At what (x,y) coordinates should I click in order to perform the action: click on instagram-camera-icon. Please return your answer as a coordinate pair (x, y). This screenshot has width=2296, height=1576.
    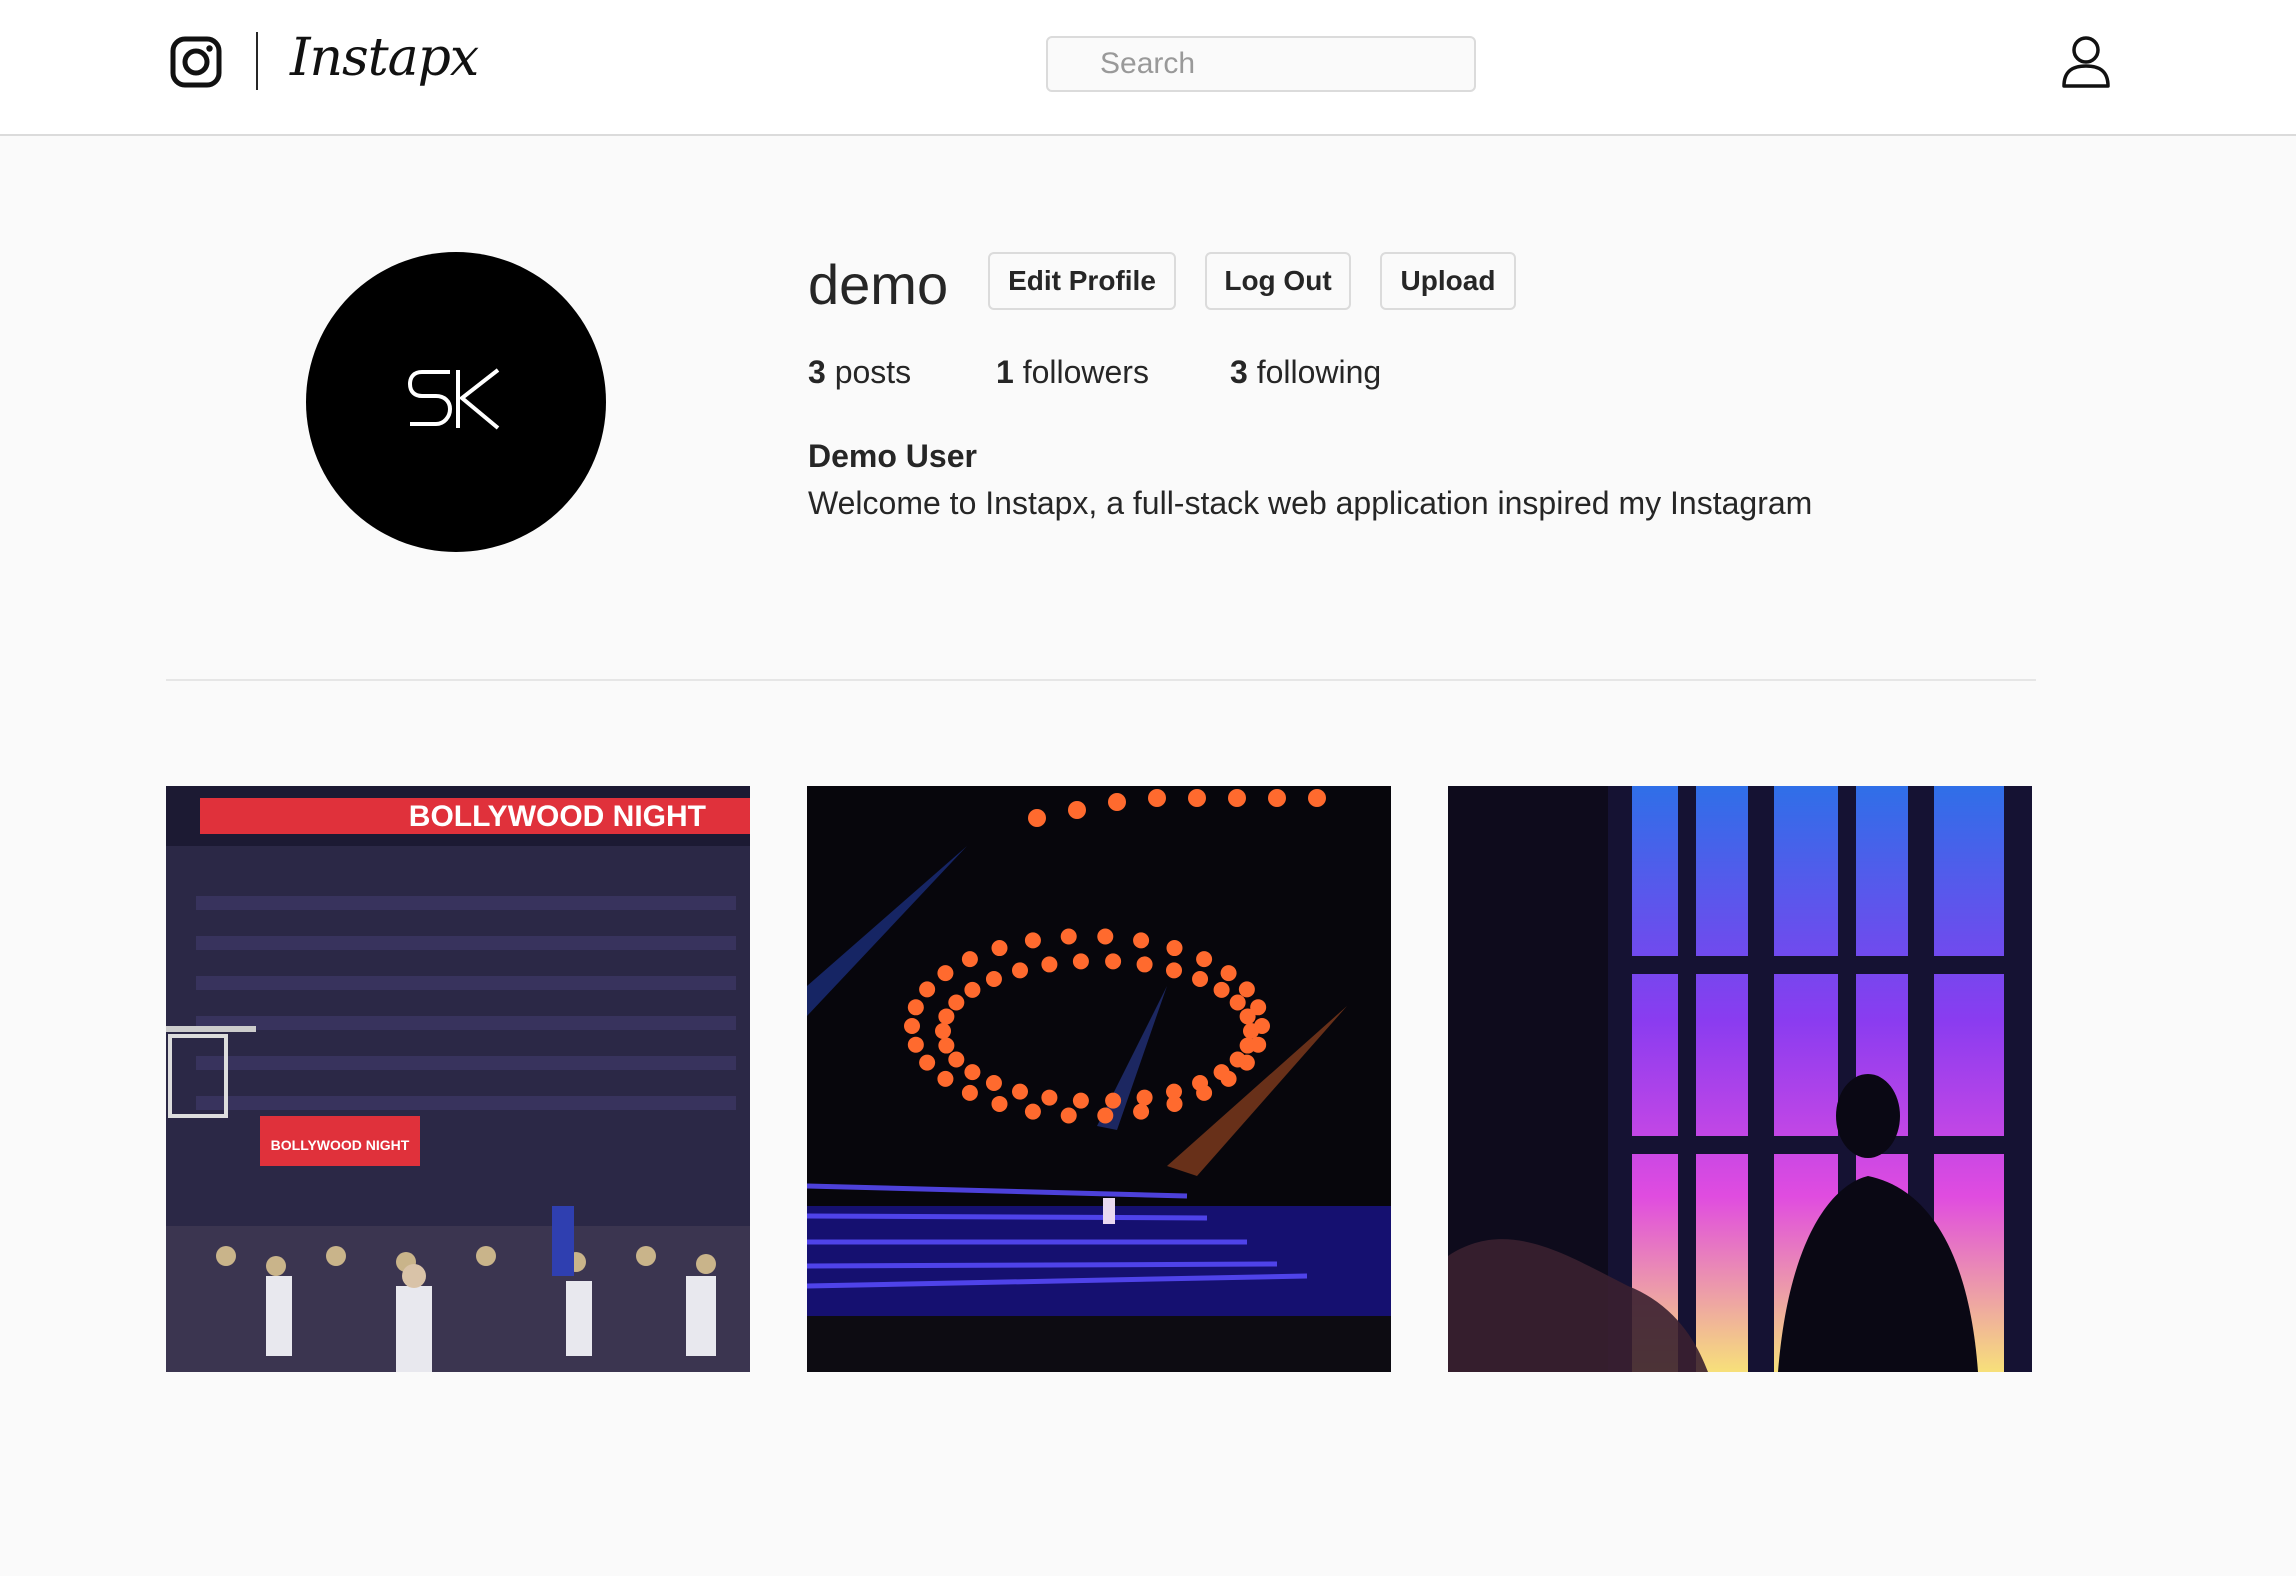
    Looking at the image, I should click on (196, 62).